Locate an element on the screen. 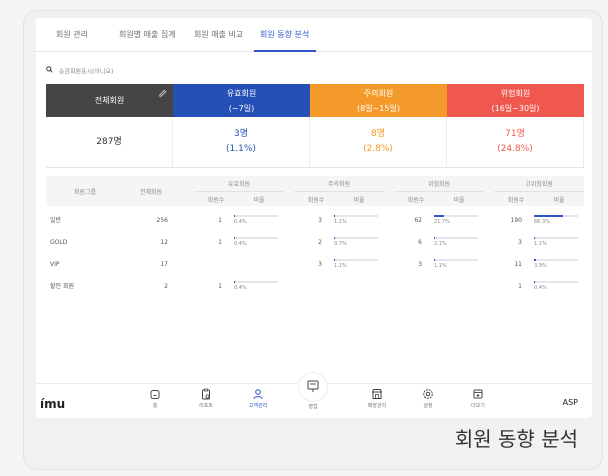 The image size is (608, 476). summary-valid-count: 3명 is located at coordinates (240, 134).